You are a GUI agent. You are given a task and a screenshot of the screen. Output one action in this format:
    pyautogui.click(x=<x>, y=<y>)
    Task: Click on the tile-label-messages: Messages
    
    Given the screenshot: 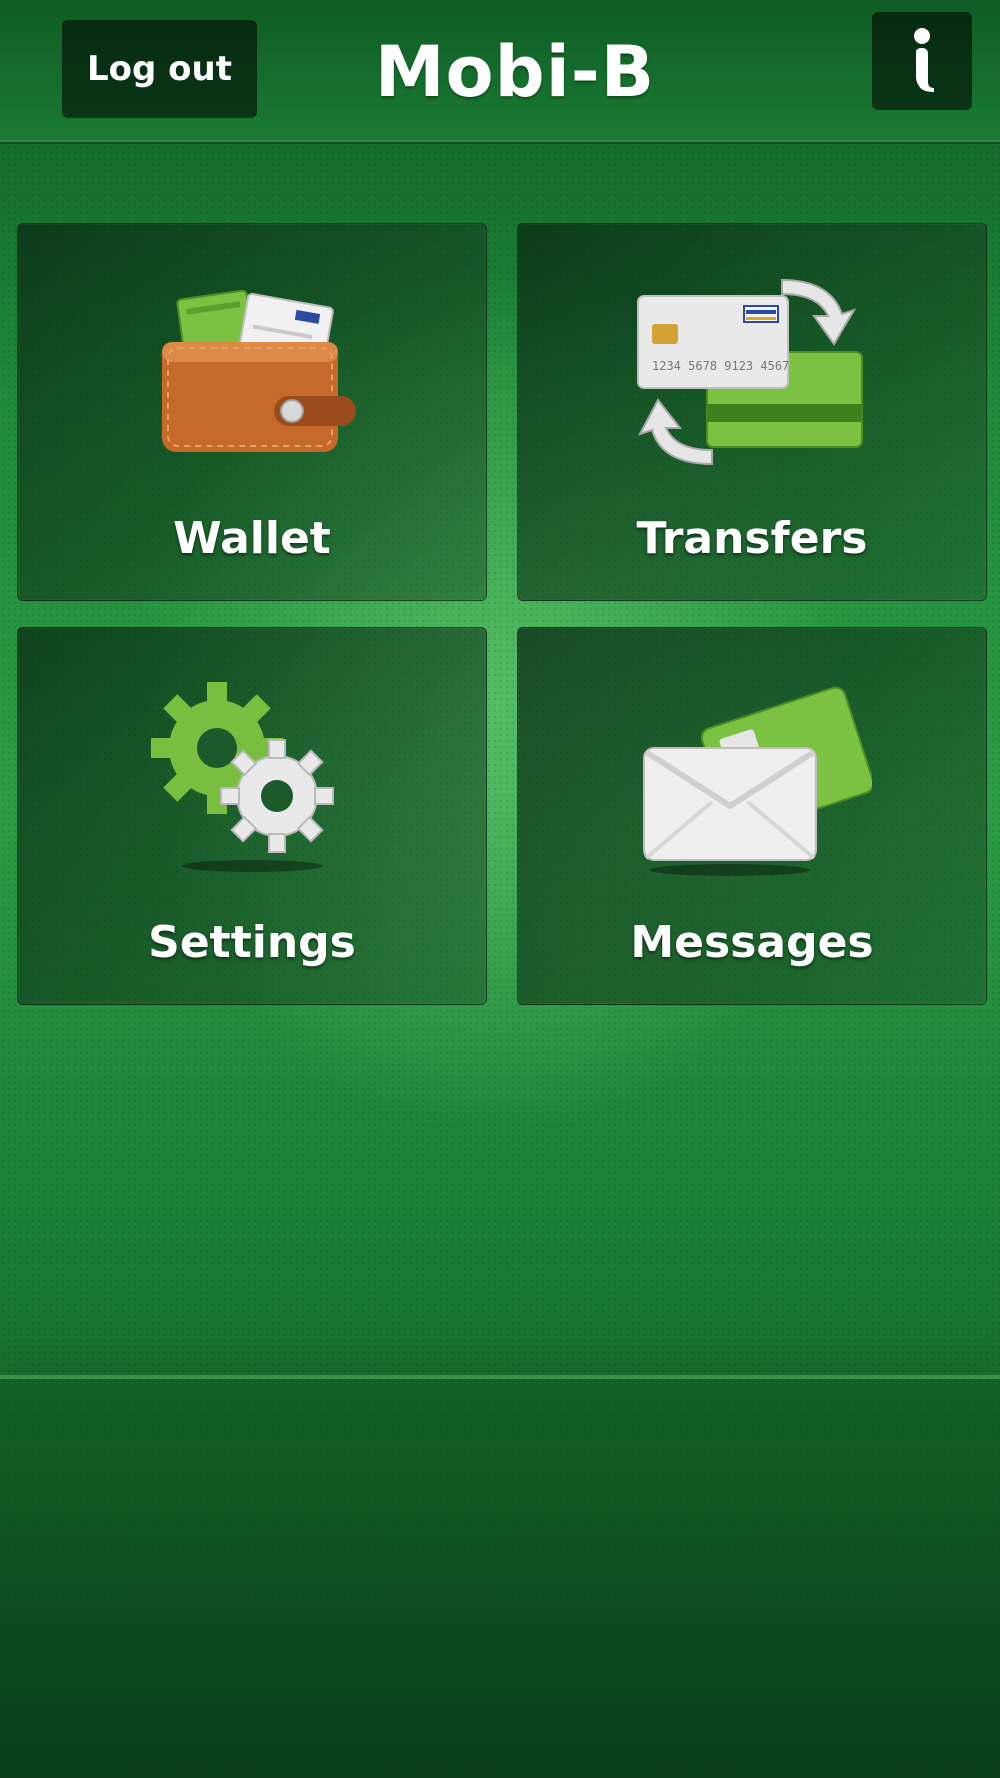 What is the action you would take?
    pyautogui.click(x=752, y=942)
    